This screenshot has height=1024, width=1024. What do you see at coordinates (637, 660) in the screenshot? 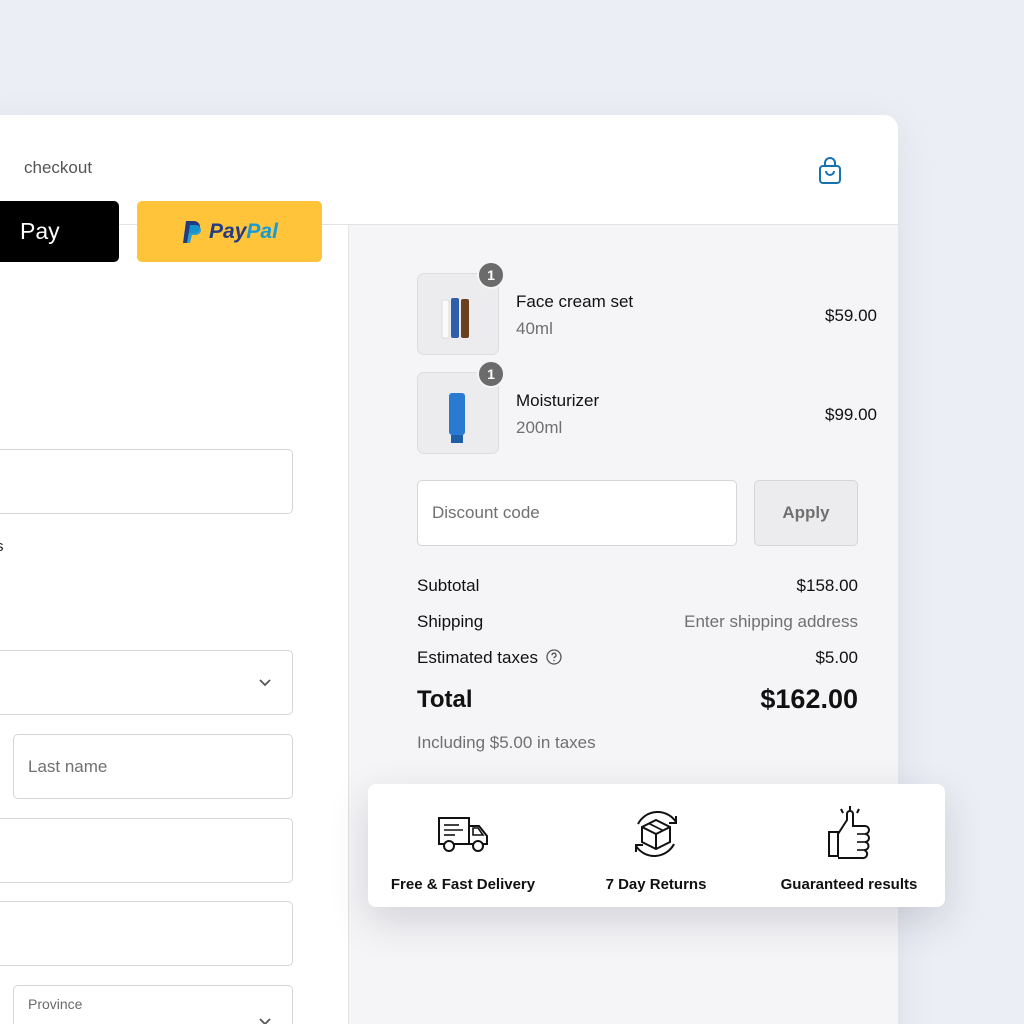
I see `taxes-row: Estimated taxes $5.00` at bounding box center [637, 660].